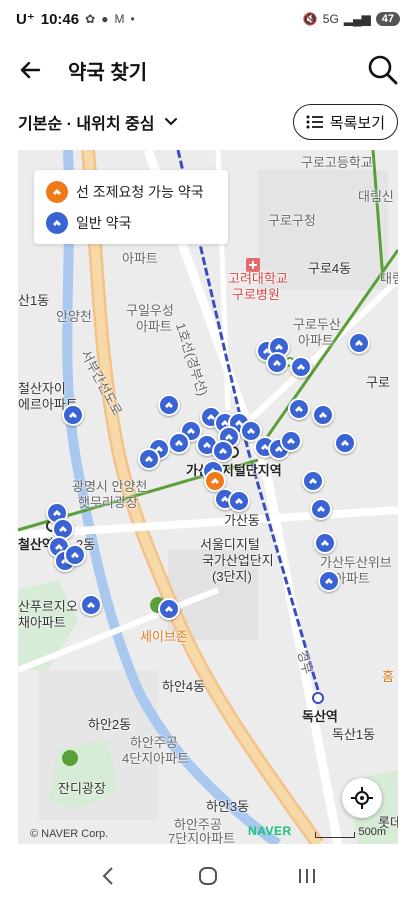 The image size is (416, 901). What do you see at coordinates (208, 122) in the screenshot?
I see `filter-row: 기본순 · 내위치 중심 목록보기` at bounding box center [208, 122].